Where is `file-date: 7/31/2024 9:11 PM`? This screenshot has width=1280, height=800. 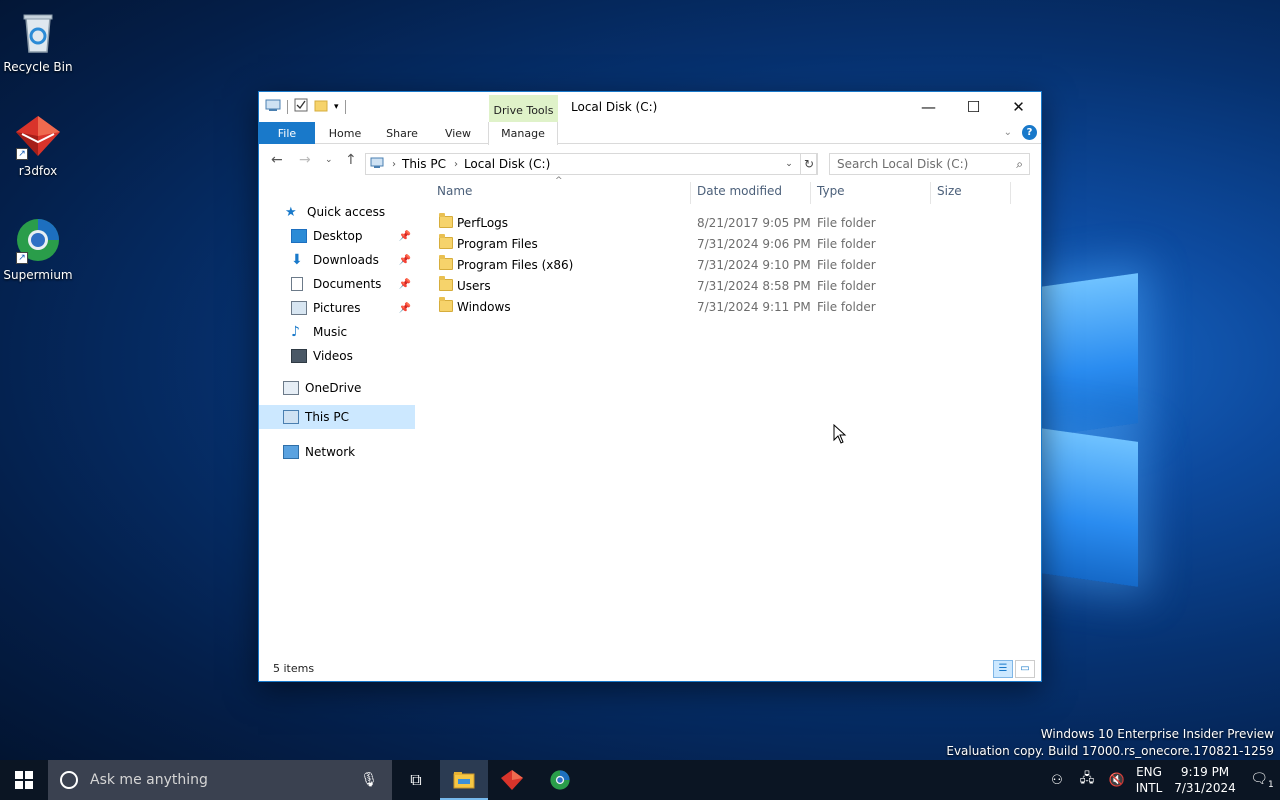
file-date: 7/31/2024 9:11 PM is located at coordinates (754, 307).